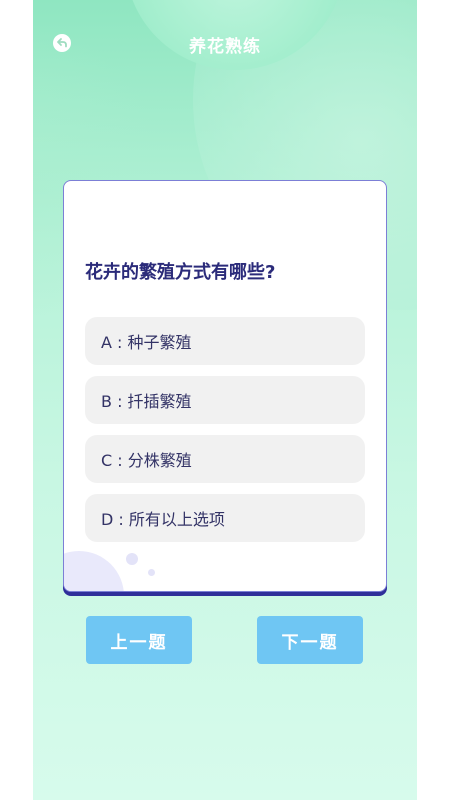  I want to click on option-c: C : 分株繁殖, so click(225, 459).